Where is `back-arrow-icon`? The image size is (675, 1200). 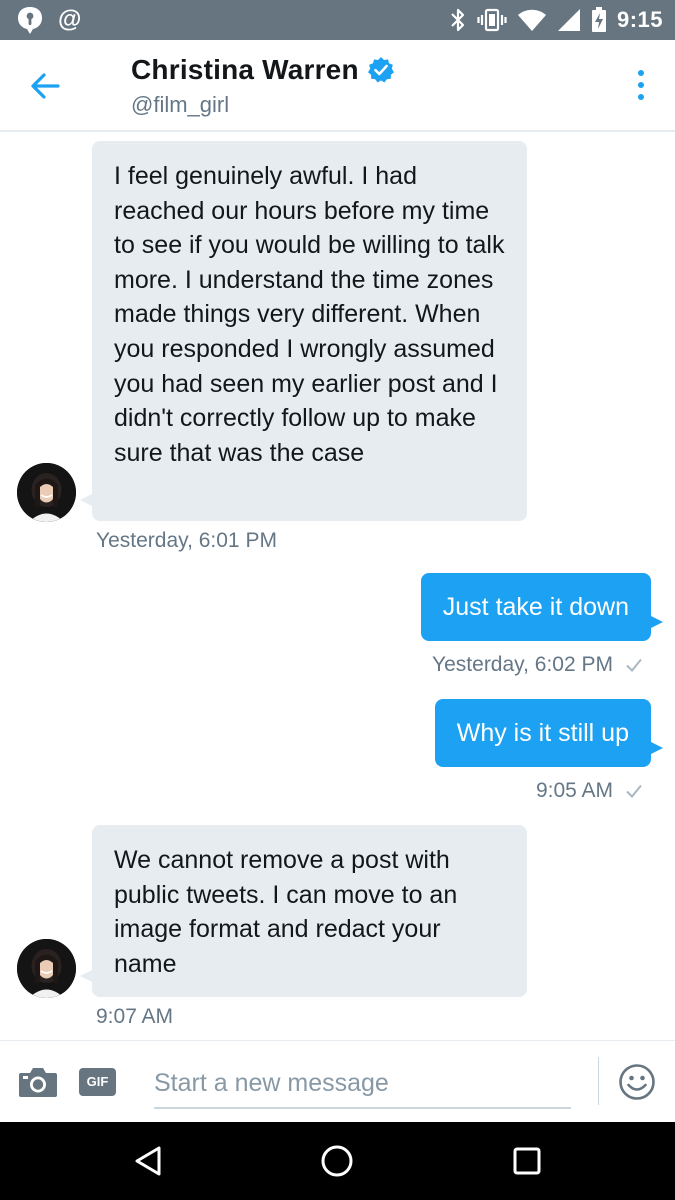
back-arrow-icon is located at coordinates (45, 86).